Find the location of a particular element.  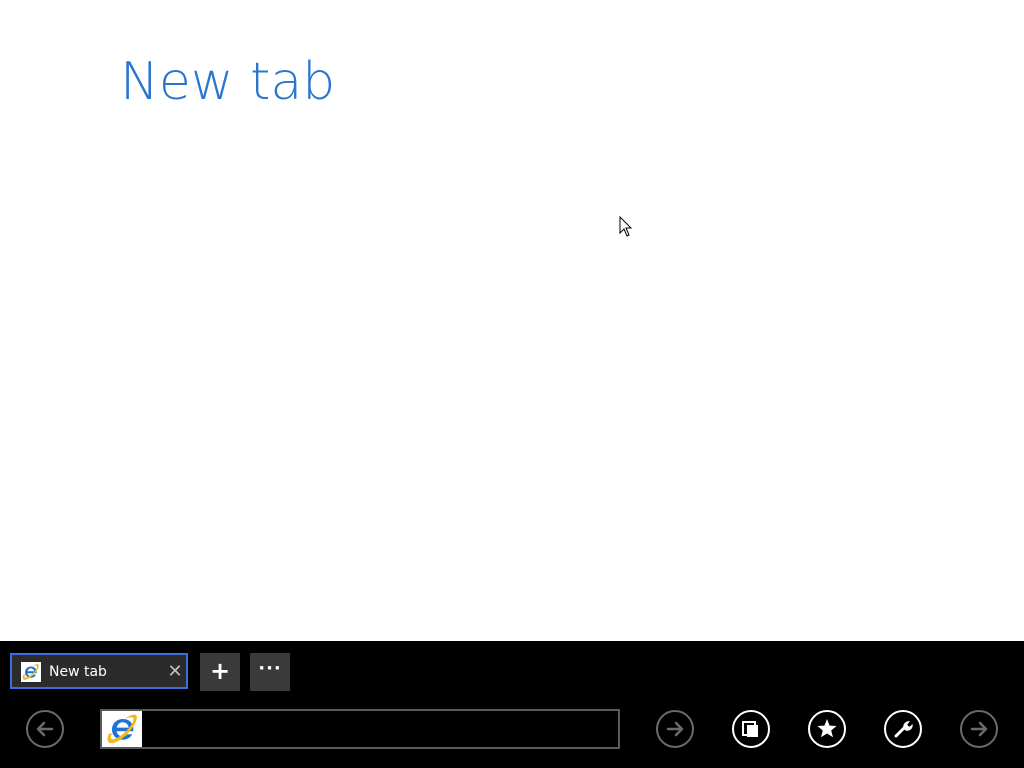

page-title: New tab is located at coordinates (228, 82).